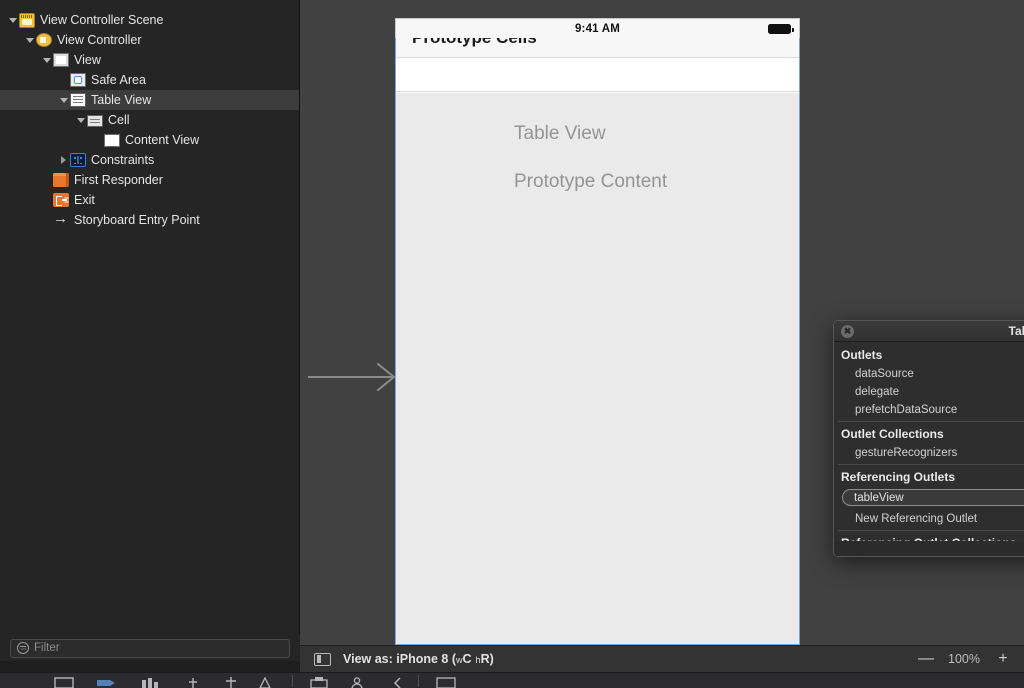 Image resolution: width=1024 pixels, height=688 pixels. I want to click on outline-row-content-view: Content View, so click(149, 140).